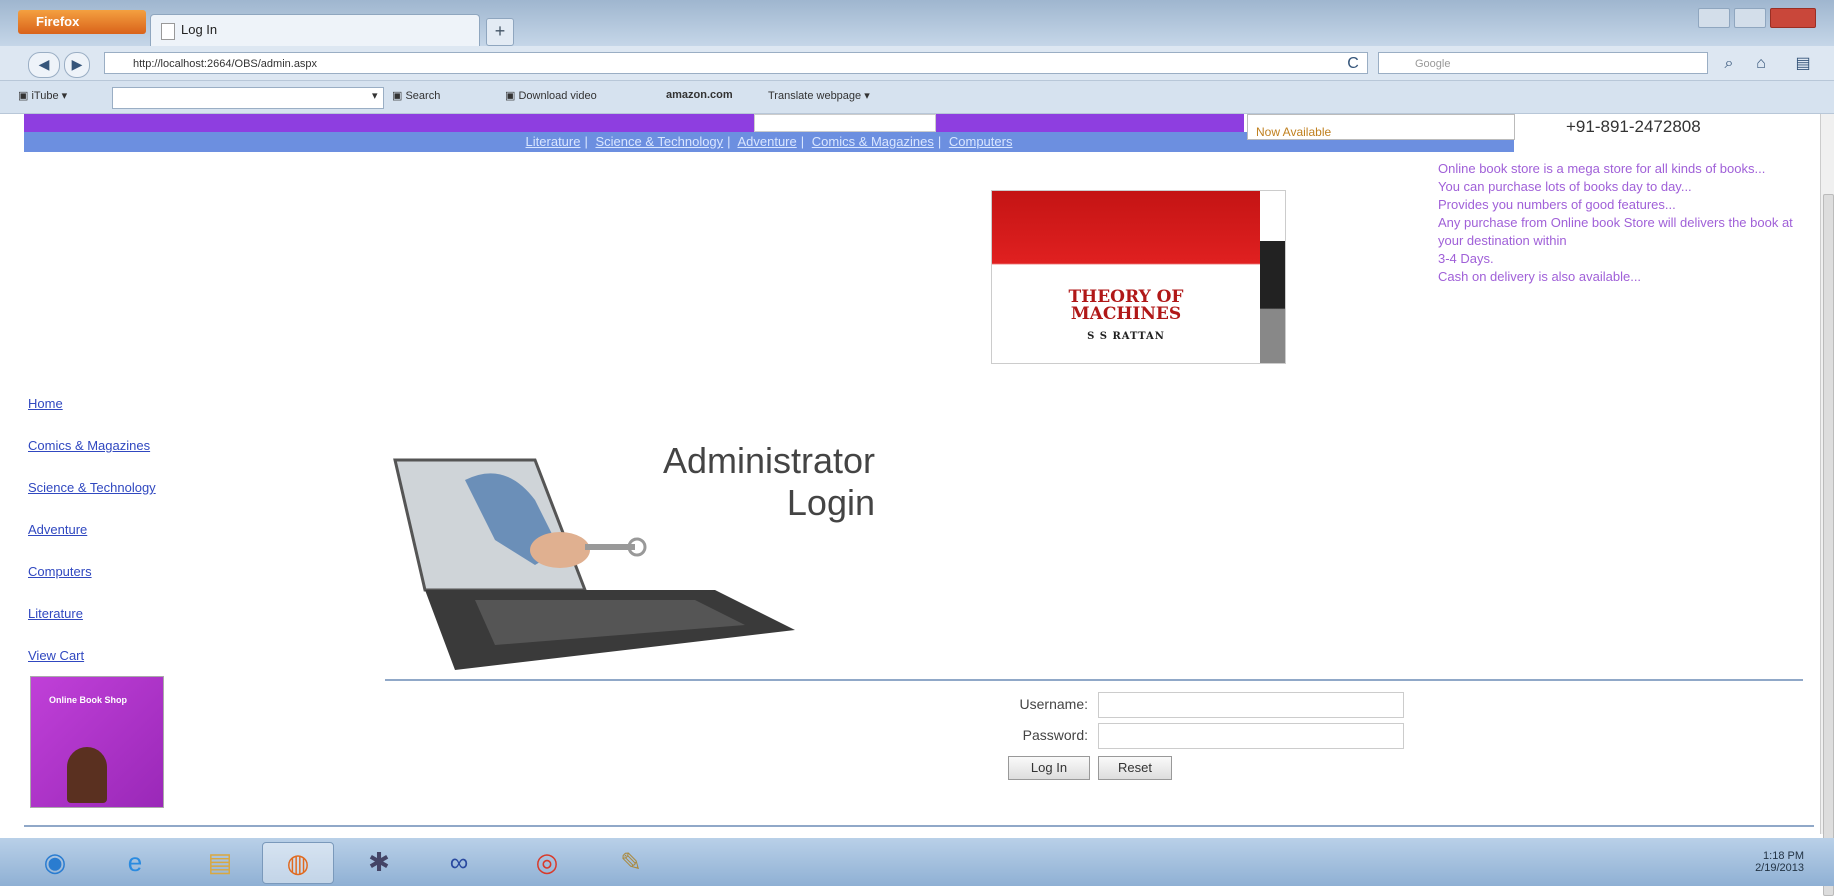  I want to click on book-title-line2: MACHINES, so click(1126, 314).